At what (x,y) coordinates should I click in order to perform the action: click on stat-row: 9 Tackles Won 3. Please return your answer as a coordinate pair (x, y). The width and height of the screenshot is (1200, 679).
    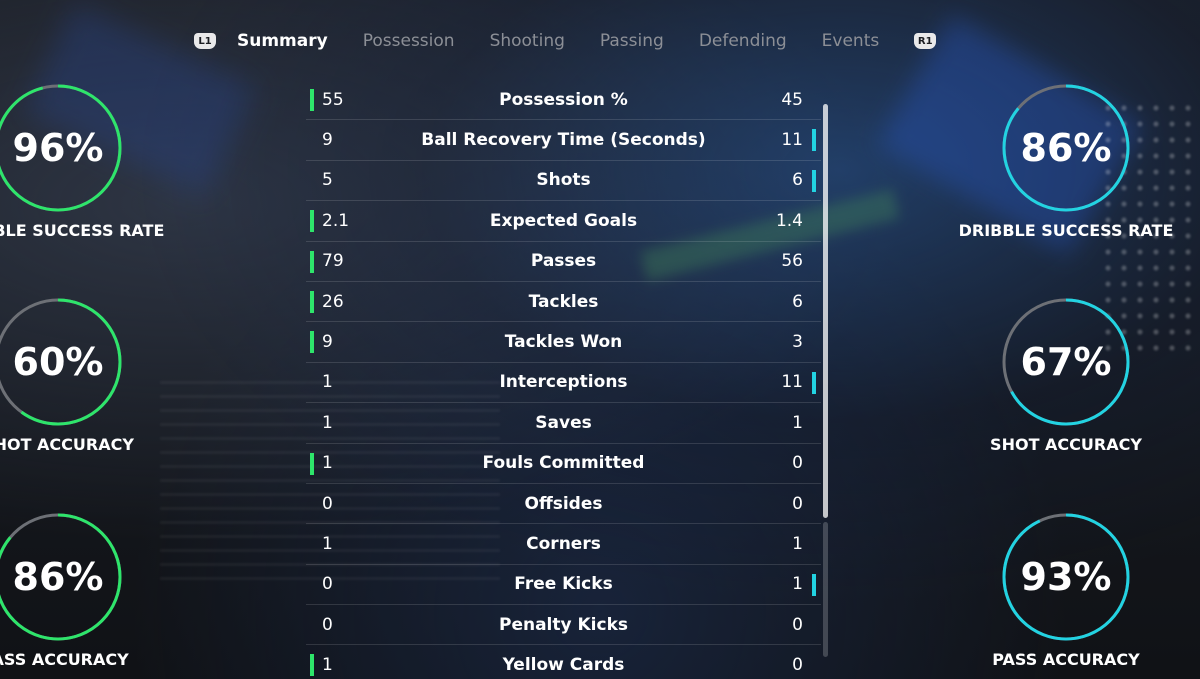
    Looking at the image, I should click on (563, 342).